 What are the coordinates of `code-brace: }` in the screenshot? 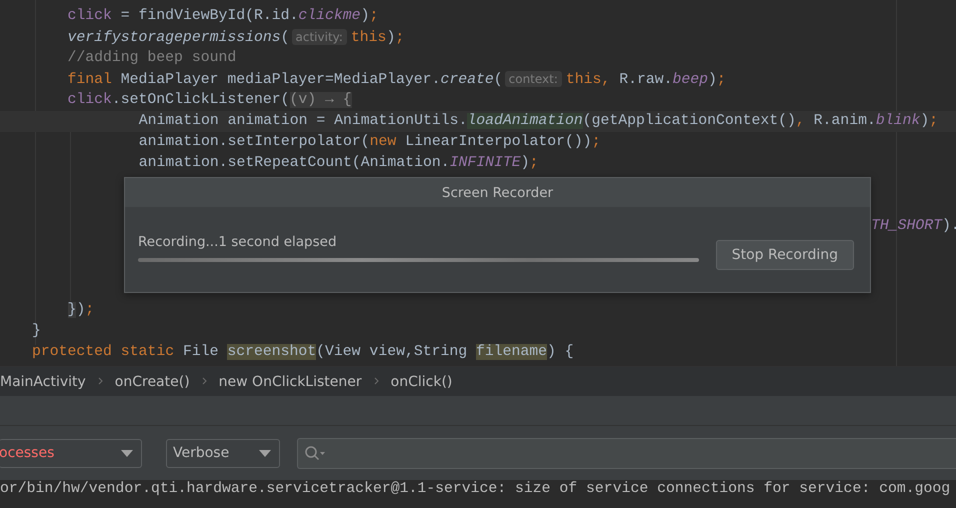 It's located at (72, 310).